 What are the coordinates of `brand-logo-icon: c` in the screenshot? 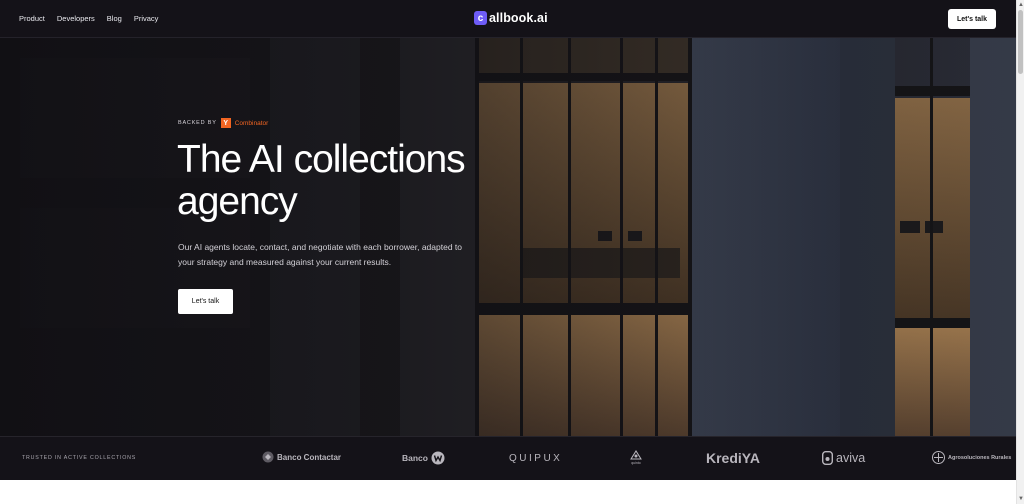 It's located at (480, 18).